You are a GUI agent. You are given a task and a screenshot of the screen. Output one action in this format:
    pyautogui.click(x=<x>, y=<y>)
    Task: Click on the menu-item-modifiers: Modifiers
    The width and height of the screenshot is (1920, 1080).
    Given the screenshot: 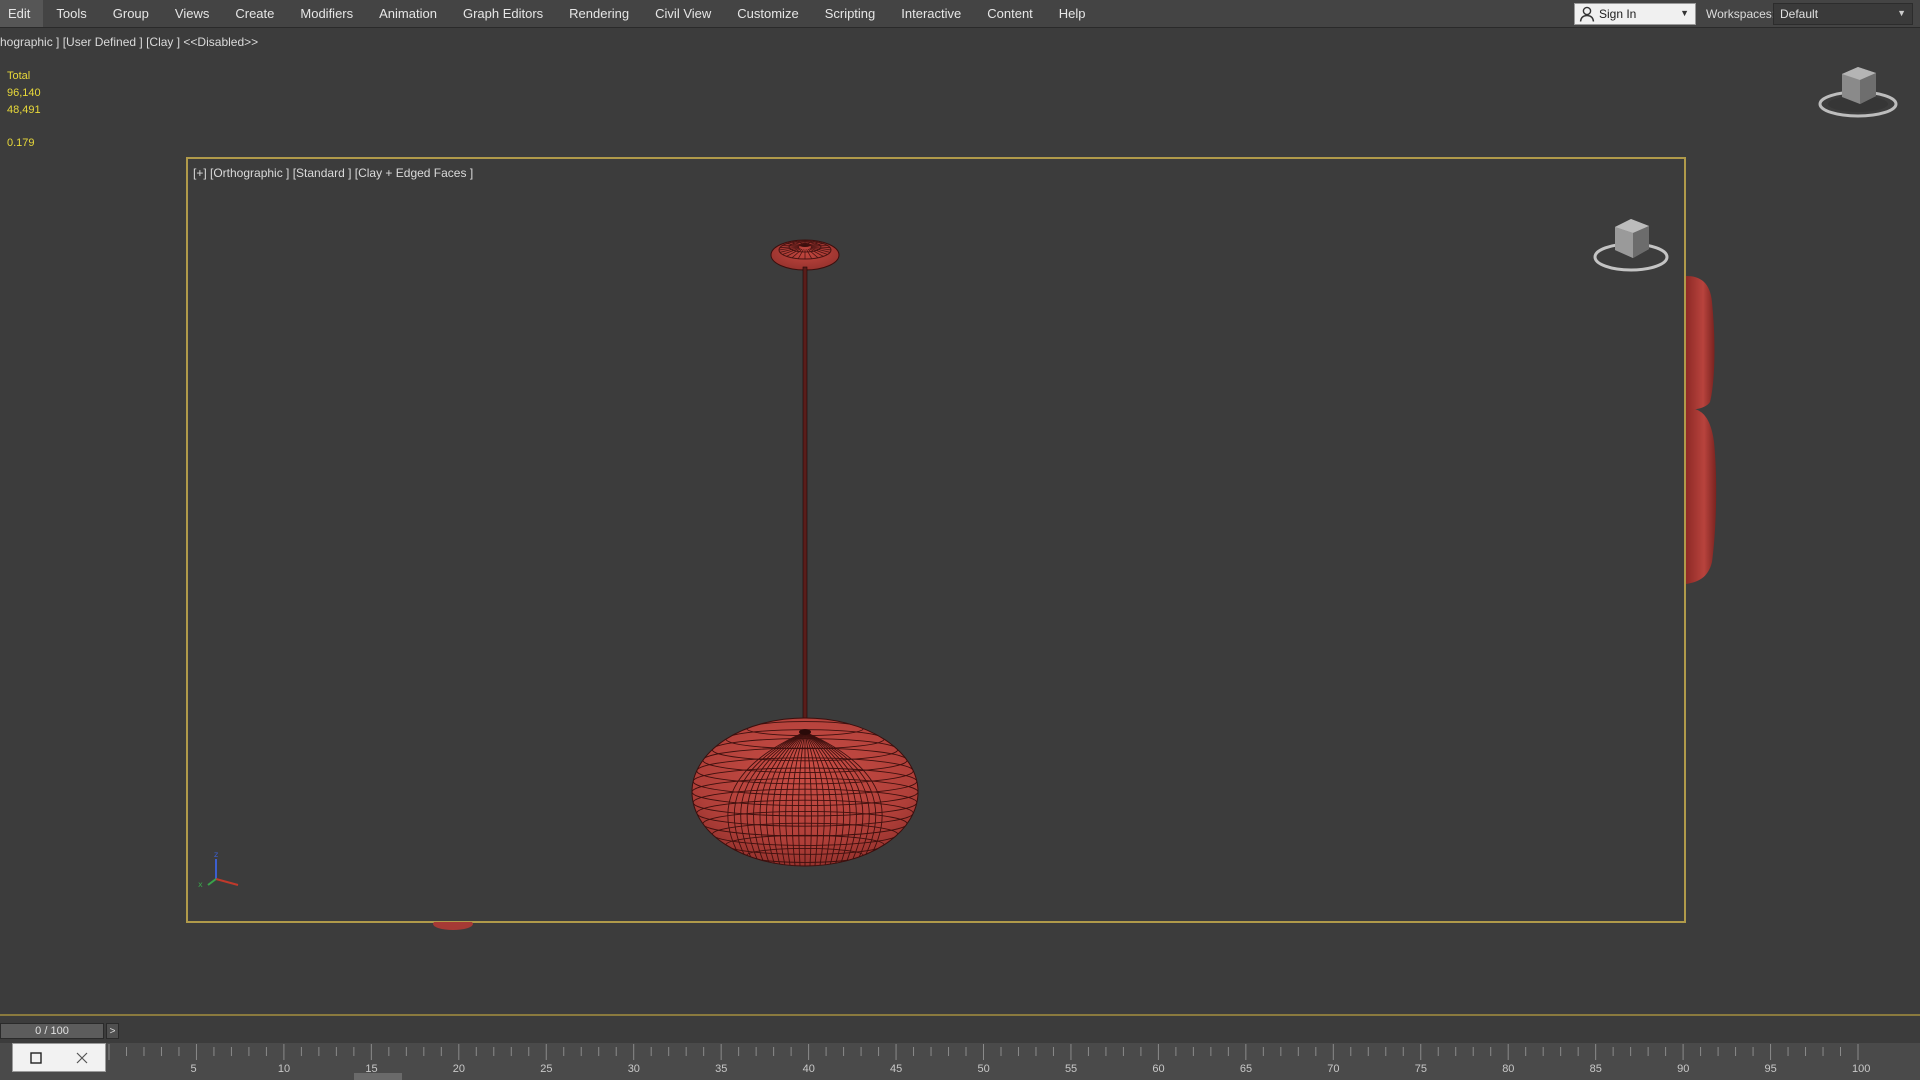 What is the action you would take?
    pyautogui.click(x=326, y=13)
    